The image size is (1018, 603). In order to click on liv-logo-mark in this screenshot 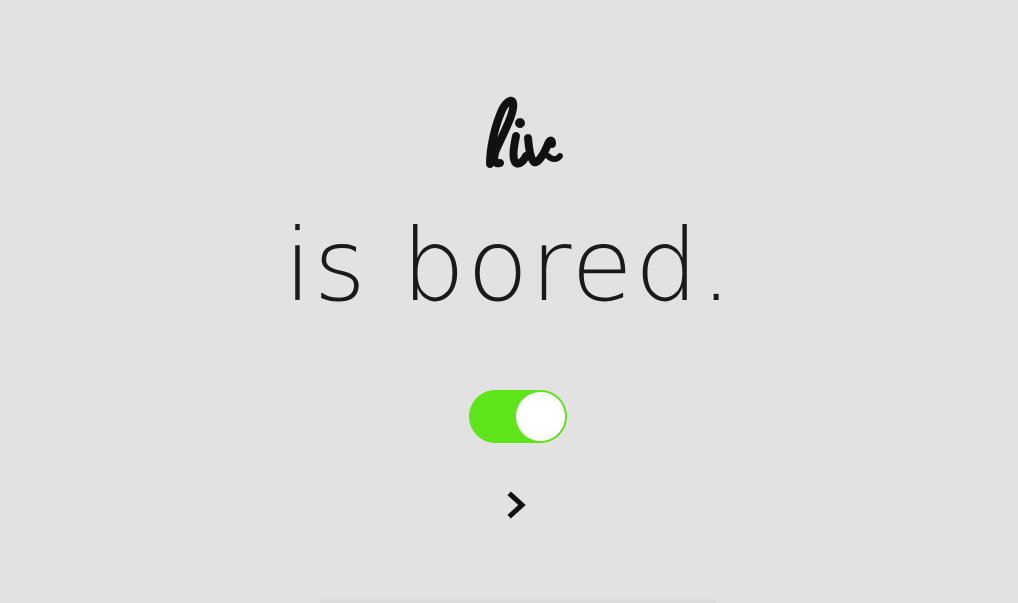, I will do `click(524, 132)`.